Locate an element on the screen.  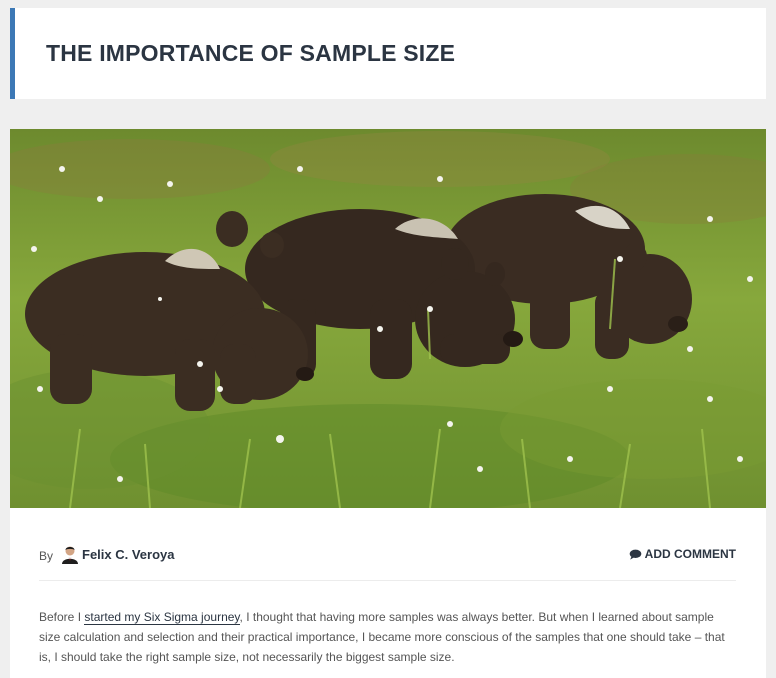
title-card: THE IMPORTANCE OF SAMPLE SIZE is located at coordinates (388, 53).